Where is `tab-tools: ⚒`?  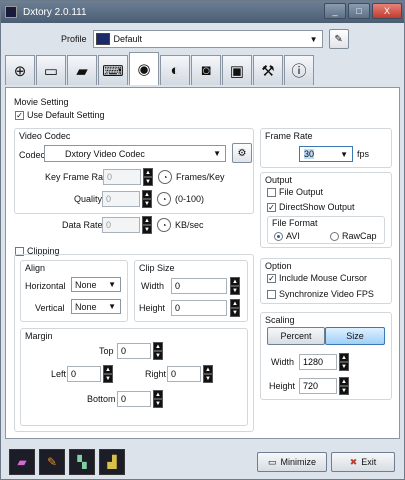 tab-tools: ⚒ is located at coordinates (268, 70).